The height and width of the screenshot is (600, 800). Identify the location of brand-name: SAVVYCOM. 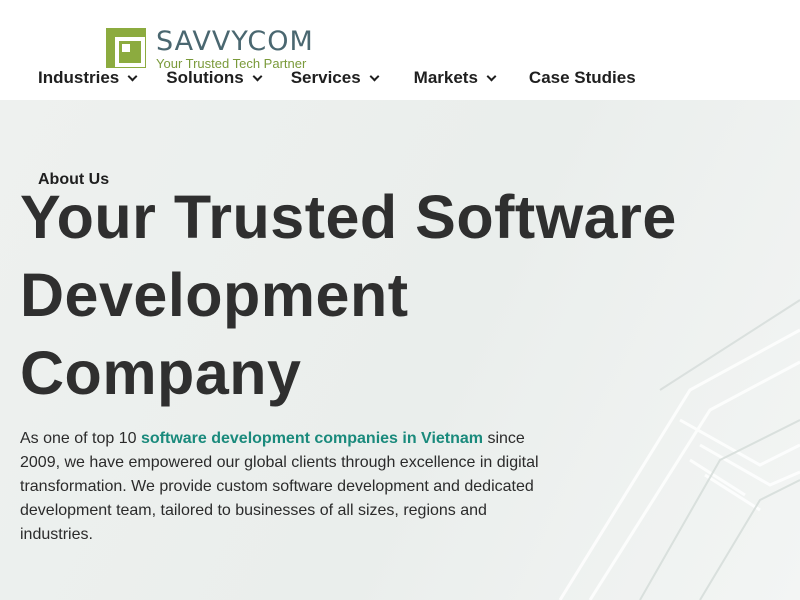
(235, 41).